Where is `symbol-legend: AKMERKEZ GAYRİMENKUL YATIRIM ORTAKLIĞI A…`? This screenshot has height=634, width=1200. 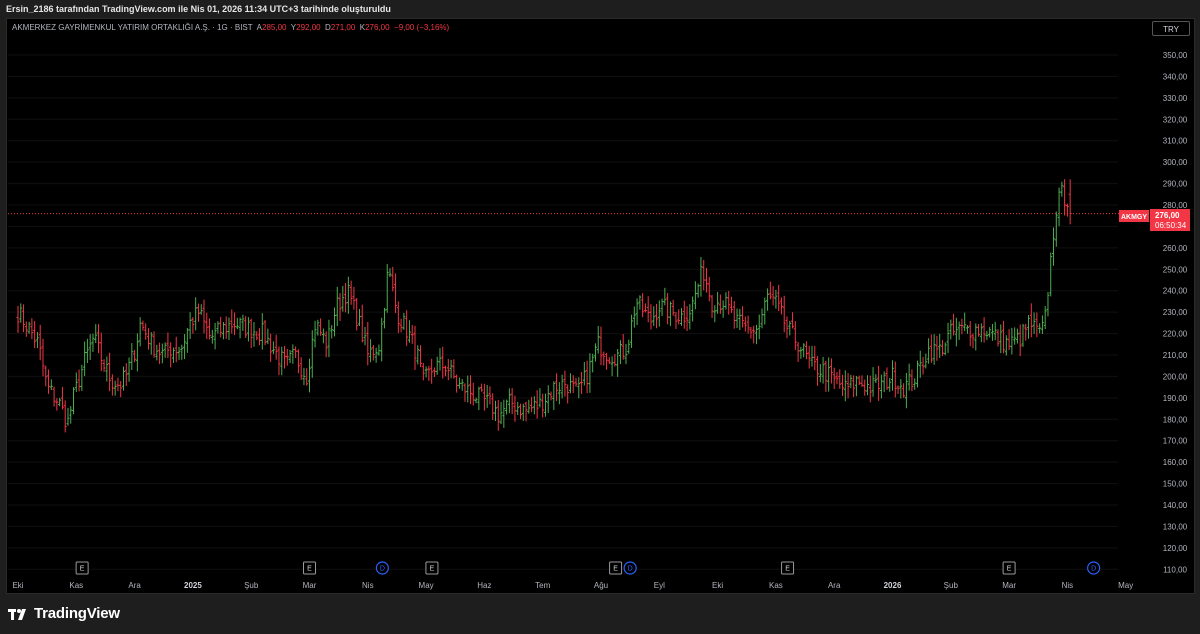 symbol-legend: AKMERKEZ GAYRİMENKUL YATIRIM ORTAKLIĞI A… is located at coordinates (230, 27).